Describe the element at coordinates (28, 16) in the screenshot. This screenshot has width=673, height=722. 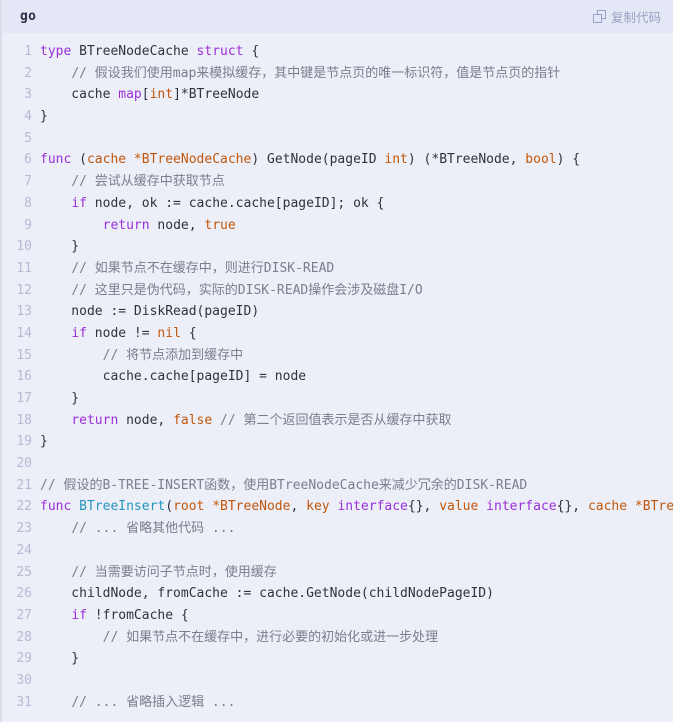
I see `language-label: go` at that location.